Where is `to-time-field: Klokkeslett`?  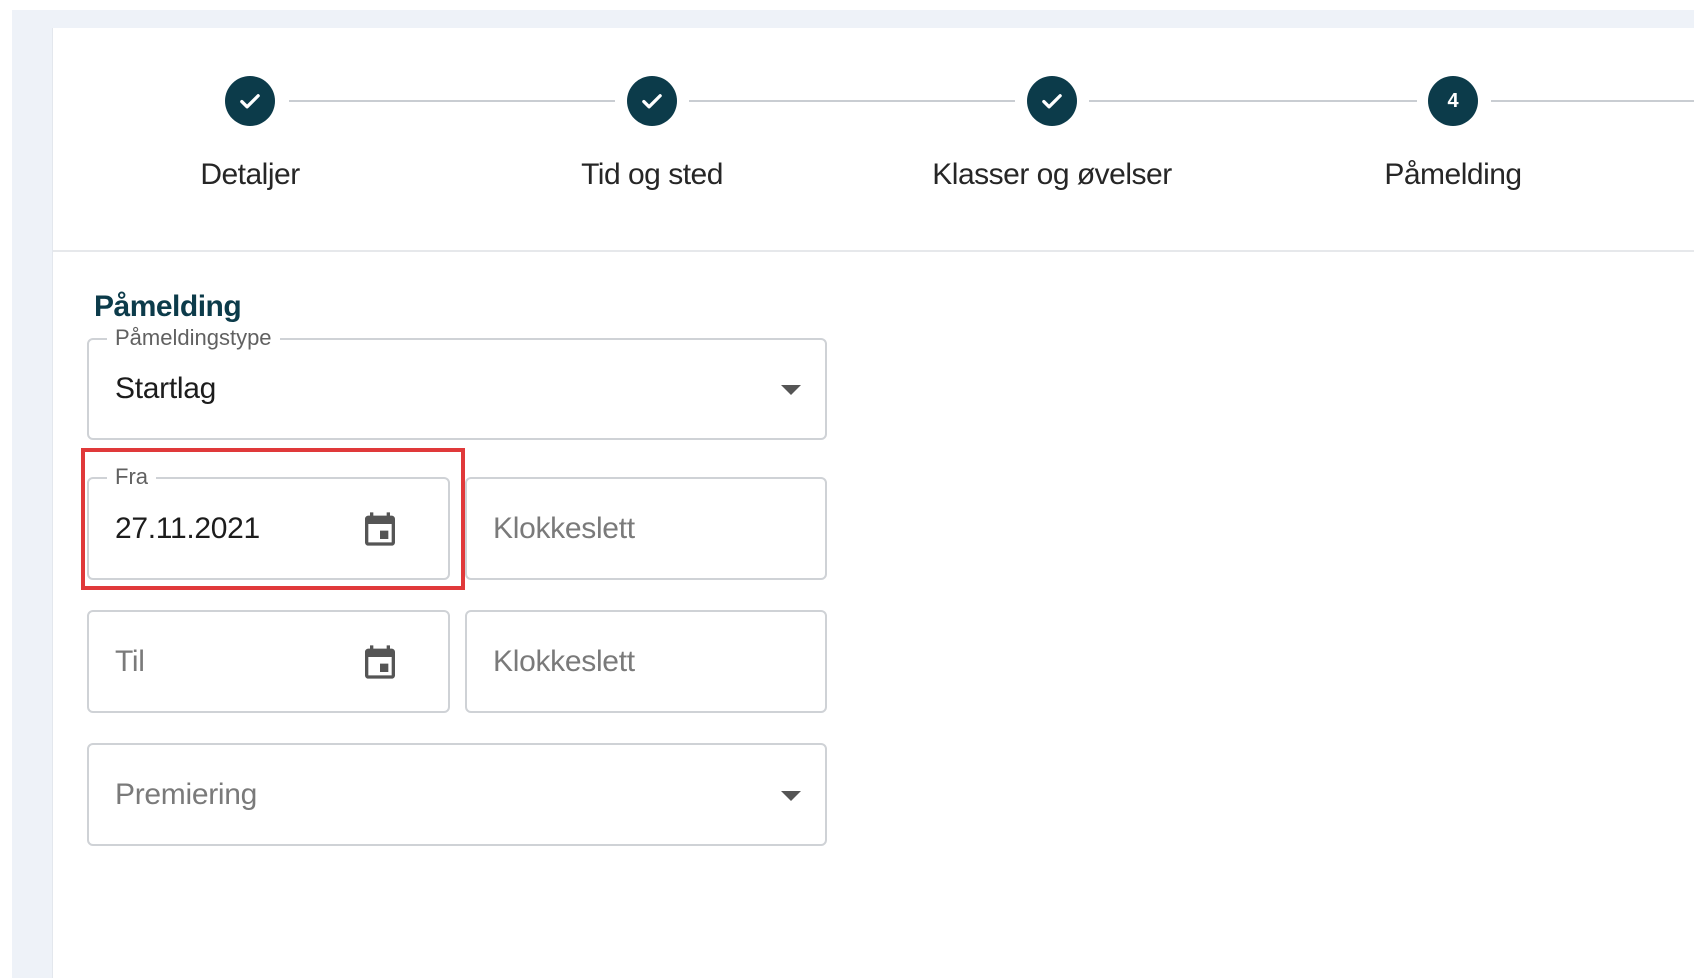
to-time-field: Klokkeslett is located at coordinates (646, 661).